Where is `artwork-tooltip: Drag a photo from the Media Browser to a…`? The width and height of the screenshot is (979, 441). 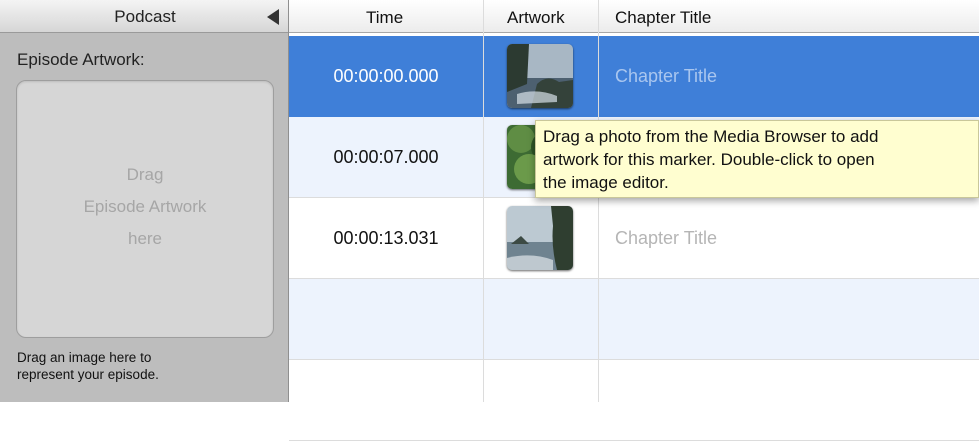 artwork-tooltip: Drag a photo from the Media Browser to a… is located at coordinates (757, 159).